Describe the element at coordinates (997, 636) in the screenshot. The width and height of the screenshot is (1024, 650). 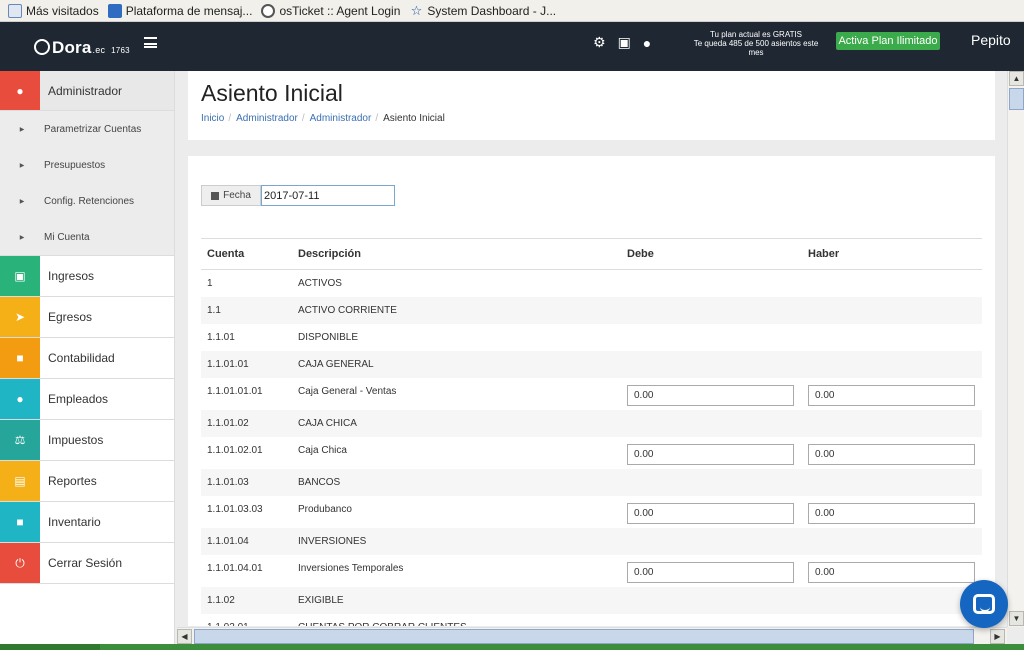
I see `scroll-right-icon: ▶` at that location.